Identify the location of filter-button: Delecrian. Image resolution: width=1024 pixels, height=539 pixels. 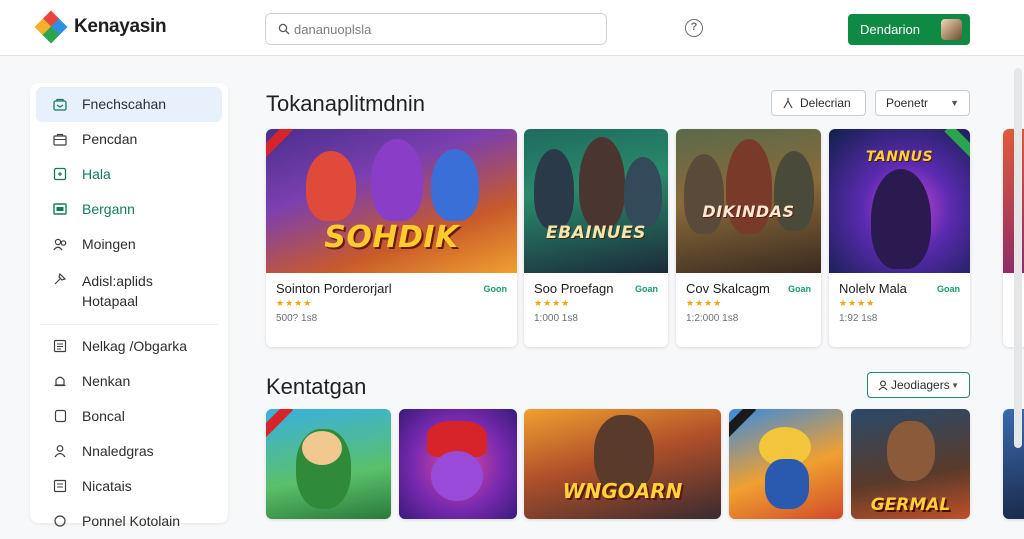
(818, 103).